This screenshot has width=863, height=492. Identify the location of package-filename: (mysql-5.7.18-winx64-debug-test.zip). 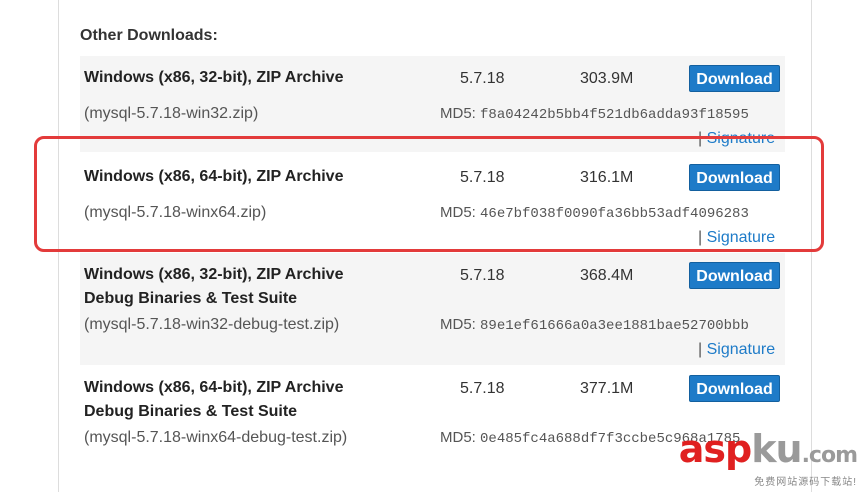
(216, 437).